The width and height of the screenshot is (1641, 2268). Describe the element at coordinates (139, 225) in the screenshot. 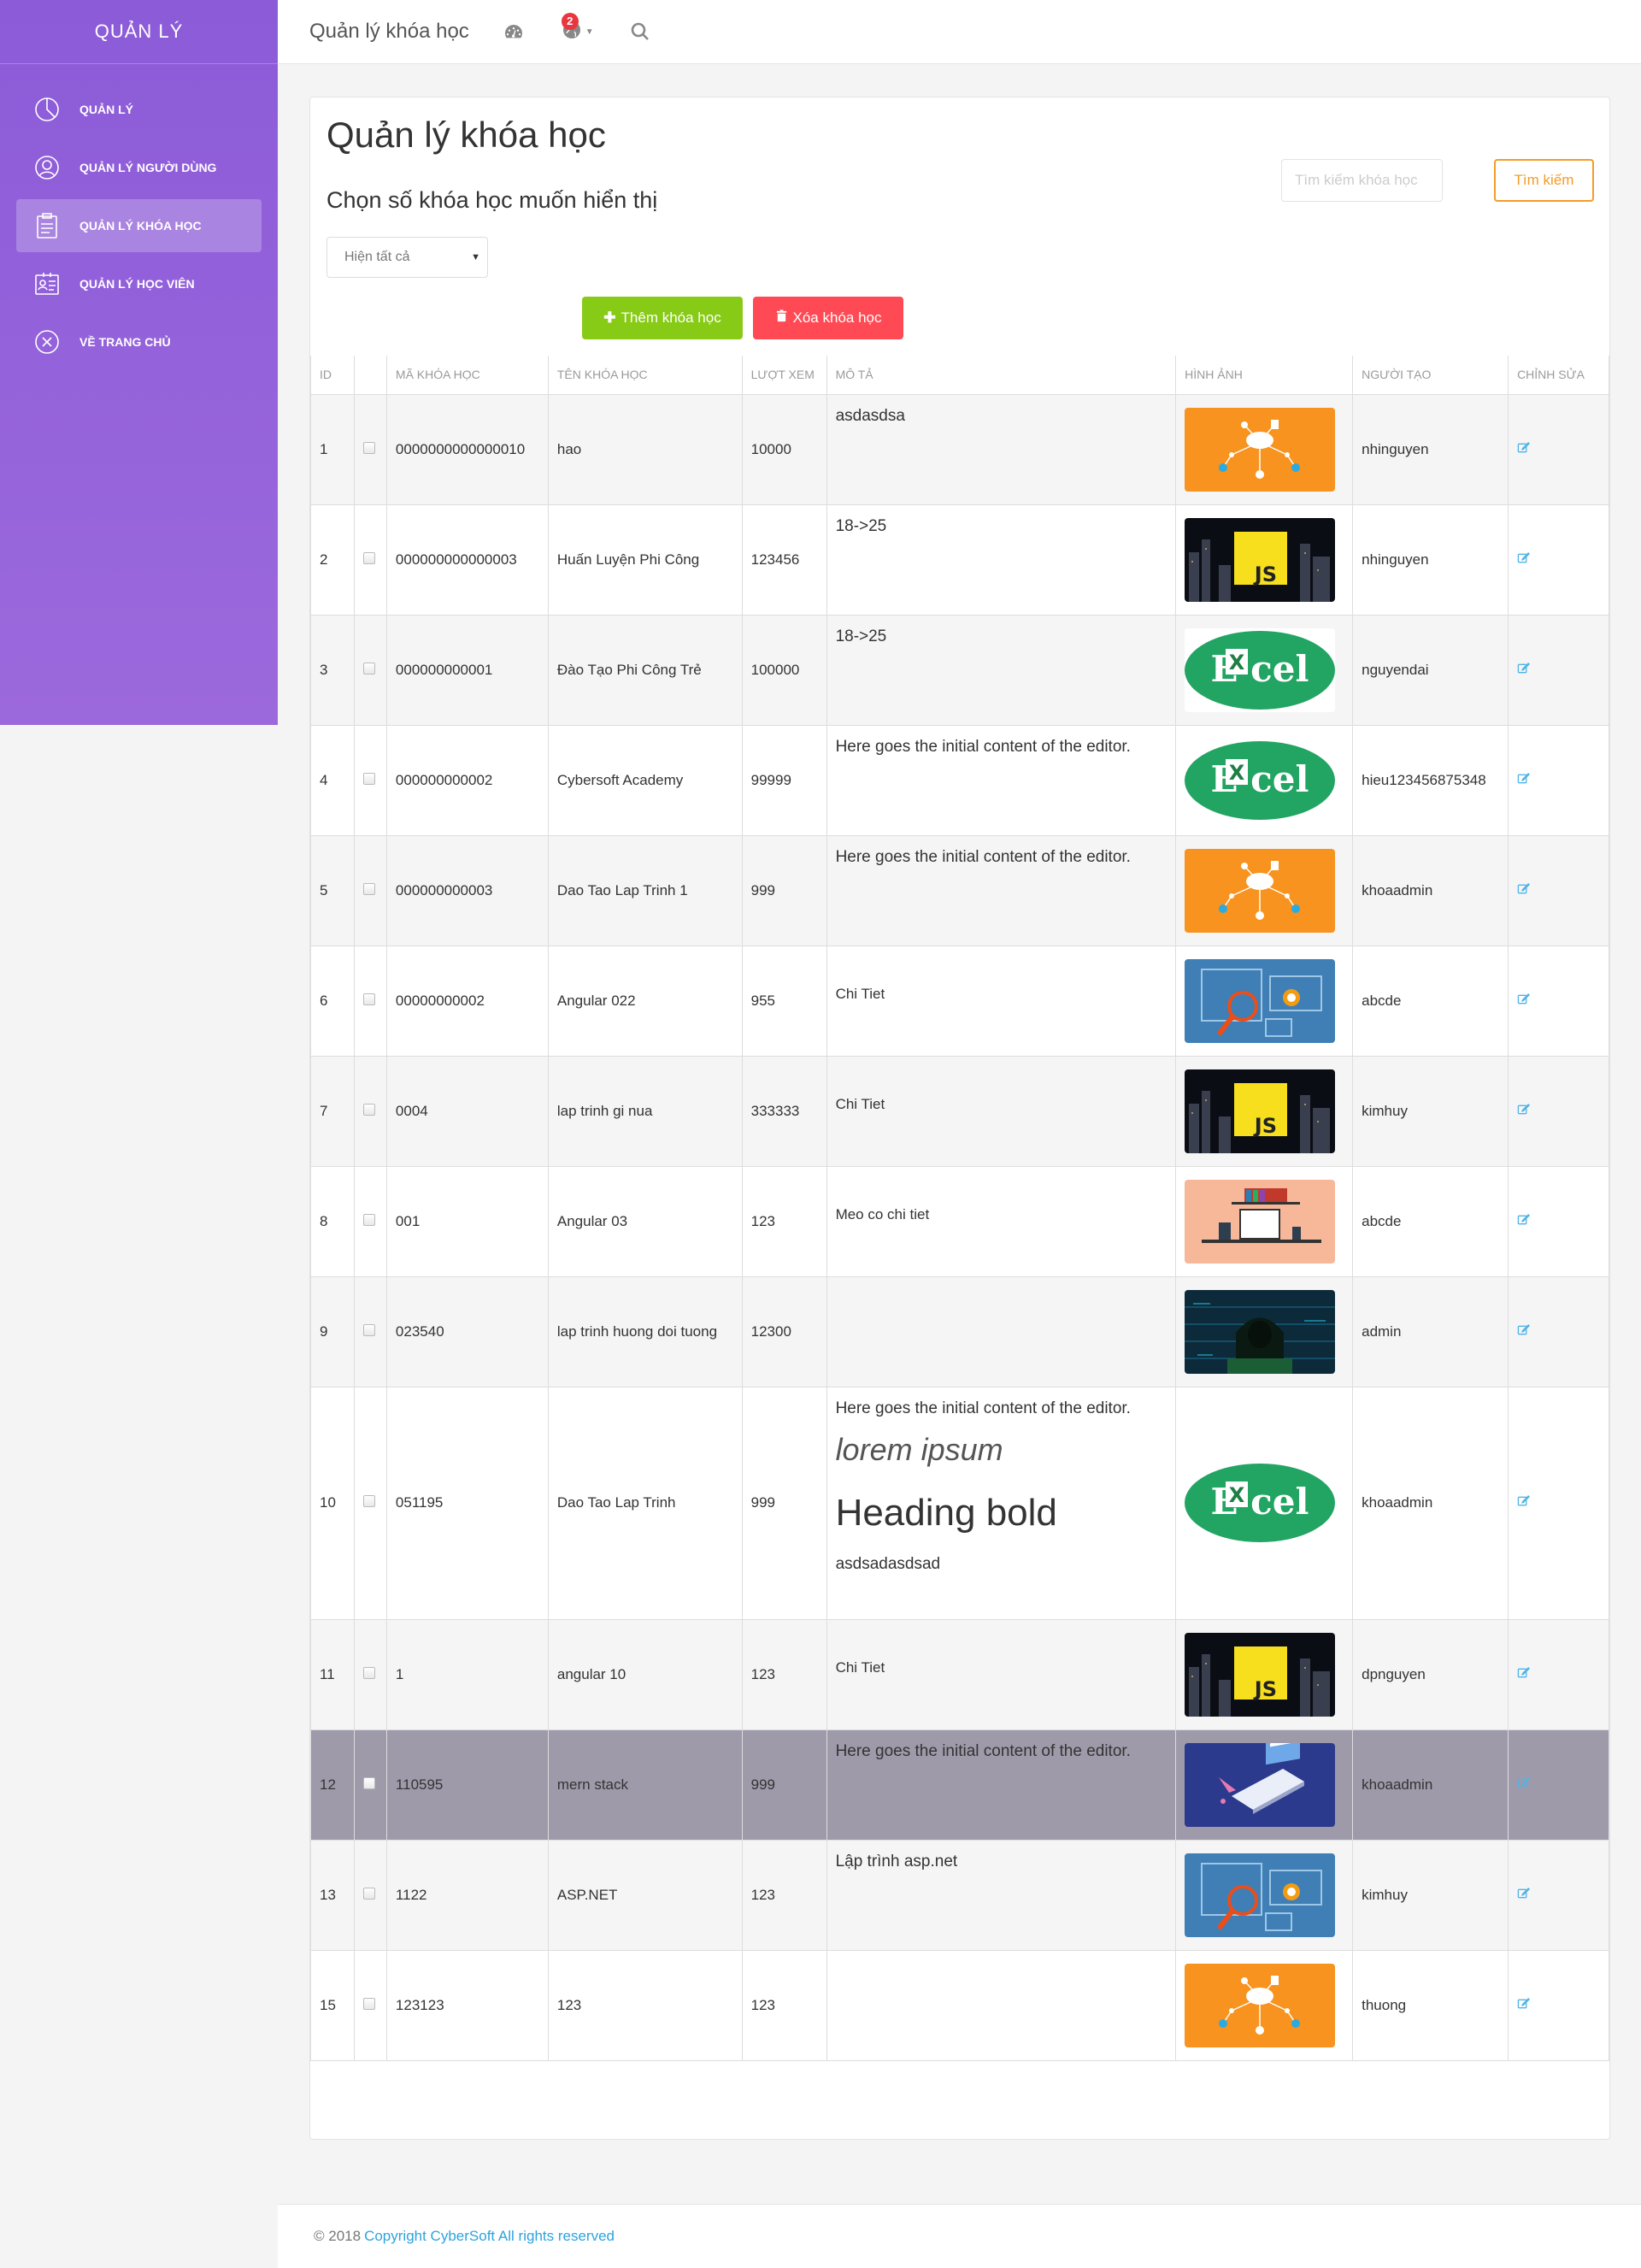

I see `sidebar-item-courses: QUẢN LÝ KHÓA HỌC` at that location.